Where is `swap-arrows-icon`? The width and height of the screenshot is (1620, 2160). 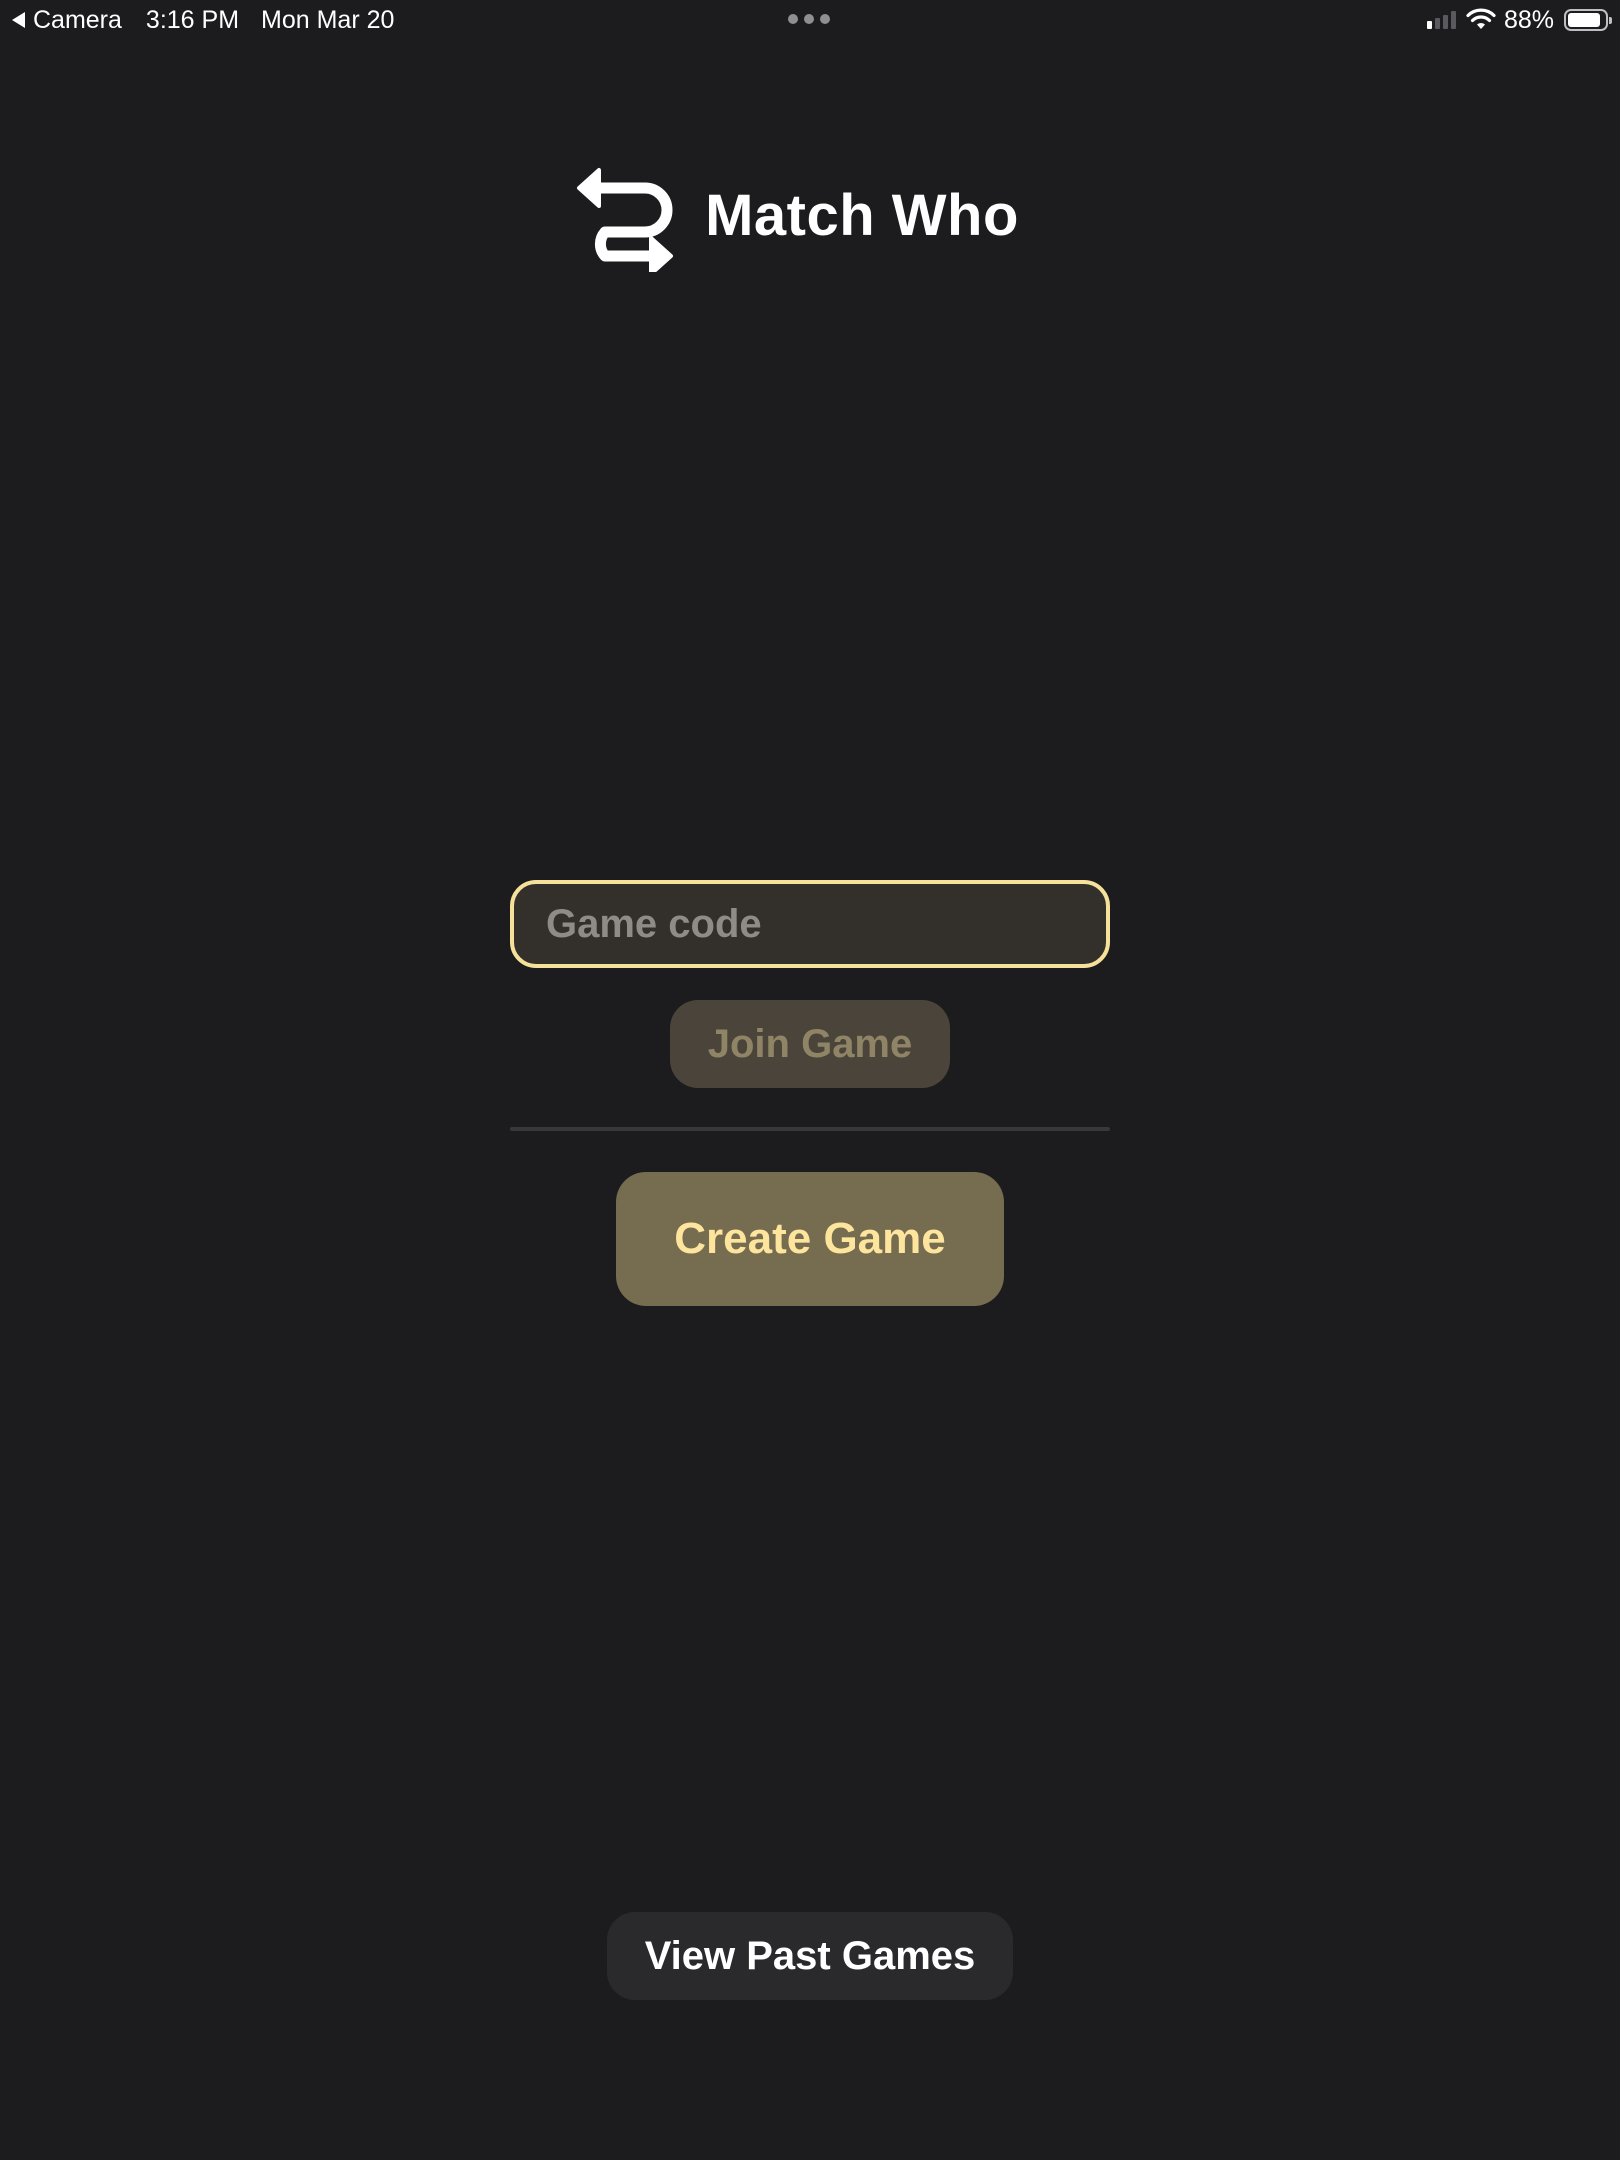 swap-arrows-icon is located at coordinates (625, 220).